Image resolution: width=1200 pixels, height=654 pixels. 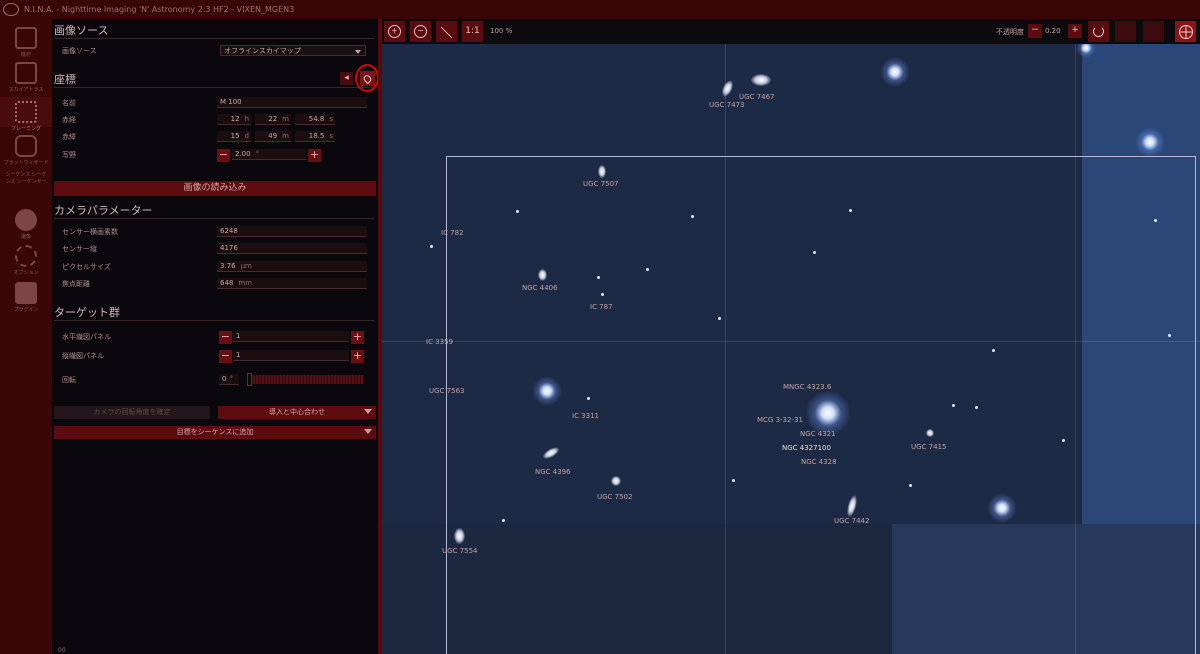 I want to click on map-toolbar: + − 1:1 100 % 不透明度 − 0.20 +, so click(x=791, y=31).